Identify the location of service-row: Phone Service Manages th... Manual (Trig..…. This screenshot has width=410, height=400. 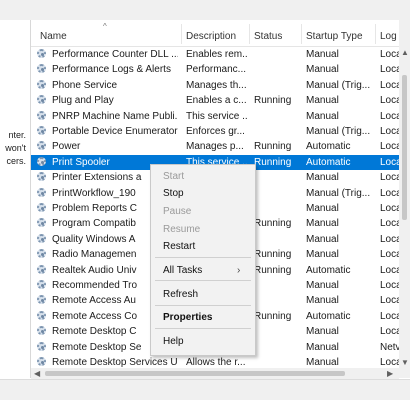
(215, 85).